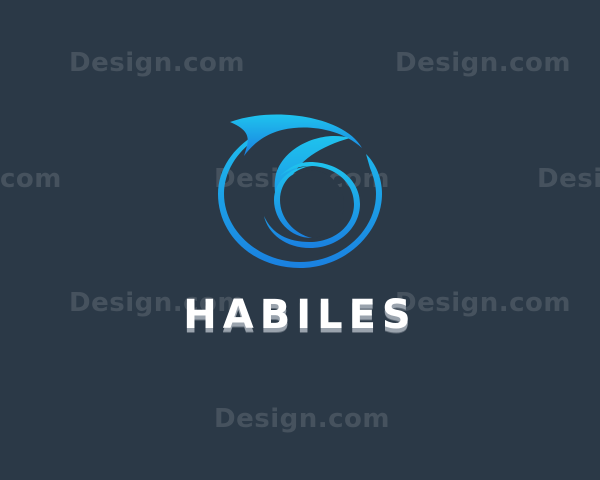  What do you see at coordinates (300, 191) in the screenshot?
I see `swirl-circle-icon` at bounding box center [300, 191].